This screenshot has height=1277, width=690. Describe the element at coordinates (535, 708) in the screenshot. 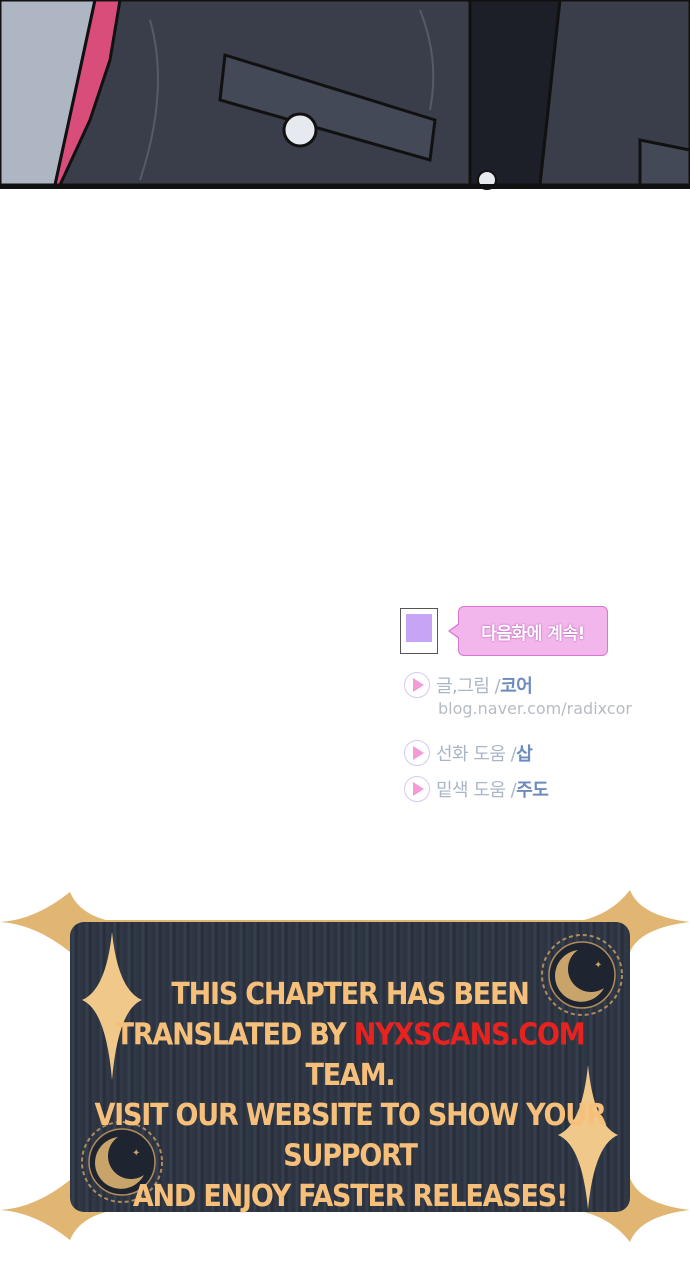

I see `blog-url: blog.naver.com/radixcor` at that location.